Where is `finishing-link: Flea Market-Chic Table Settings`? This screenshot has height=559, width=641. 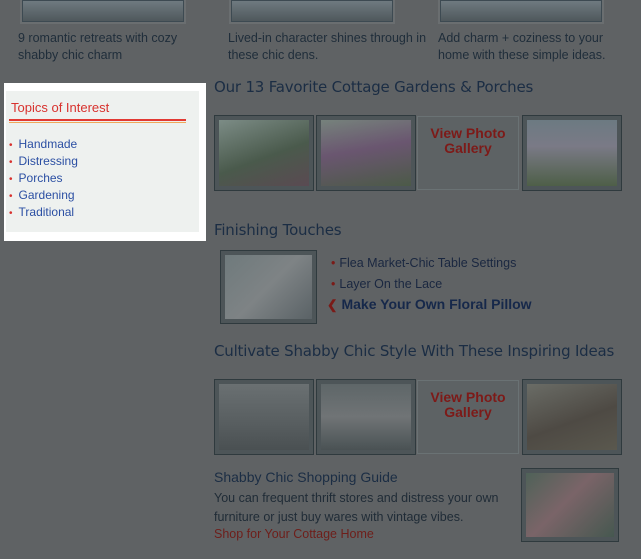
finishing-link: Flea Market-Chic Table Settings is located at coordinates (427, 263).